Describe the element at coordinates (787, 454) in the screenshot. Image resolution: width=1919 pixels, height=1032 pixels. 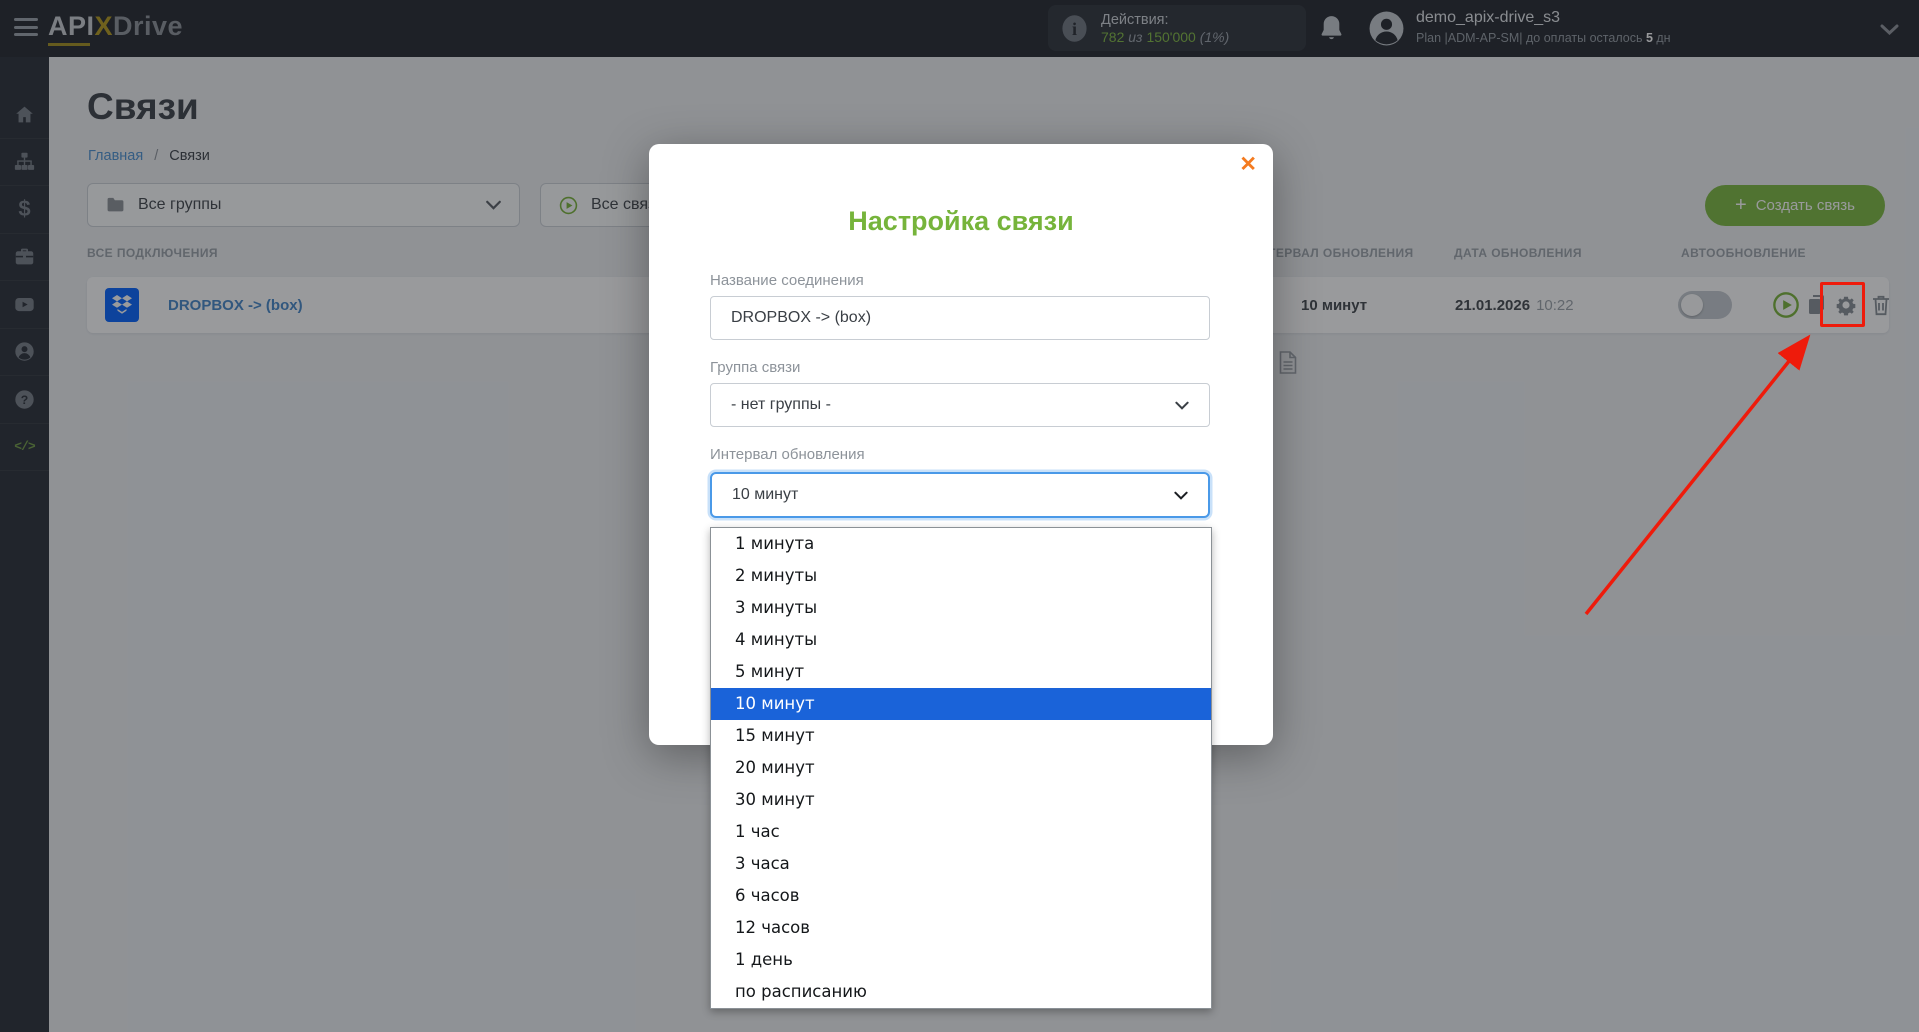
I see `update-interval-label: Интервал обновления` at that location.